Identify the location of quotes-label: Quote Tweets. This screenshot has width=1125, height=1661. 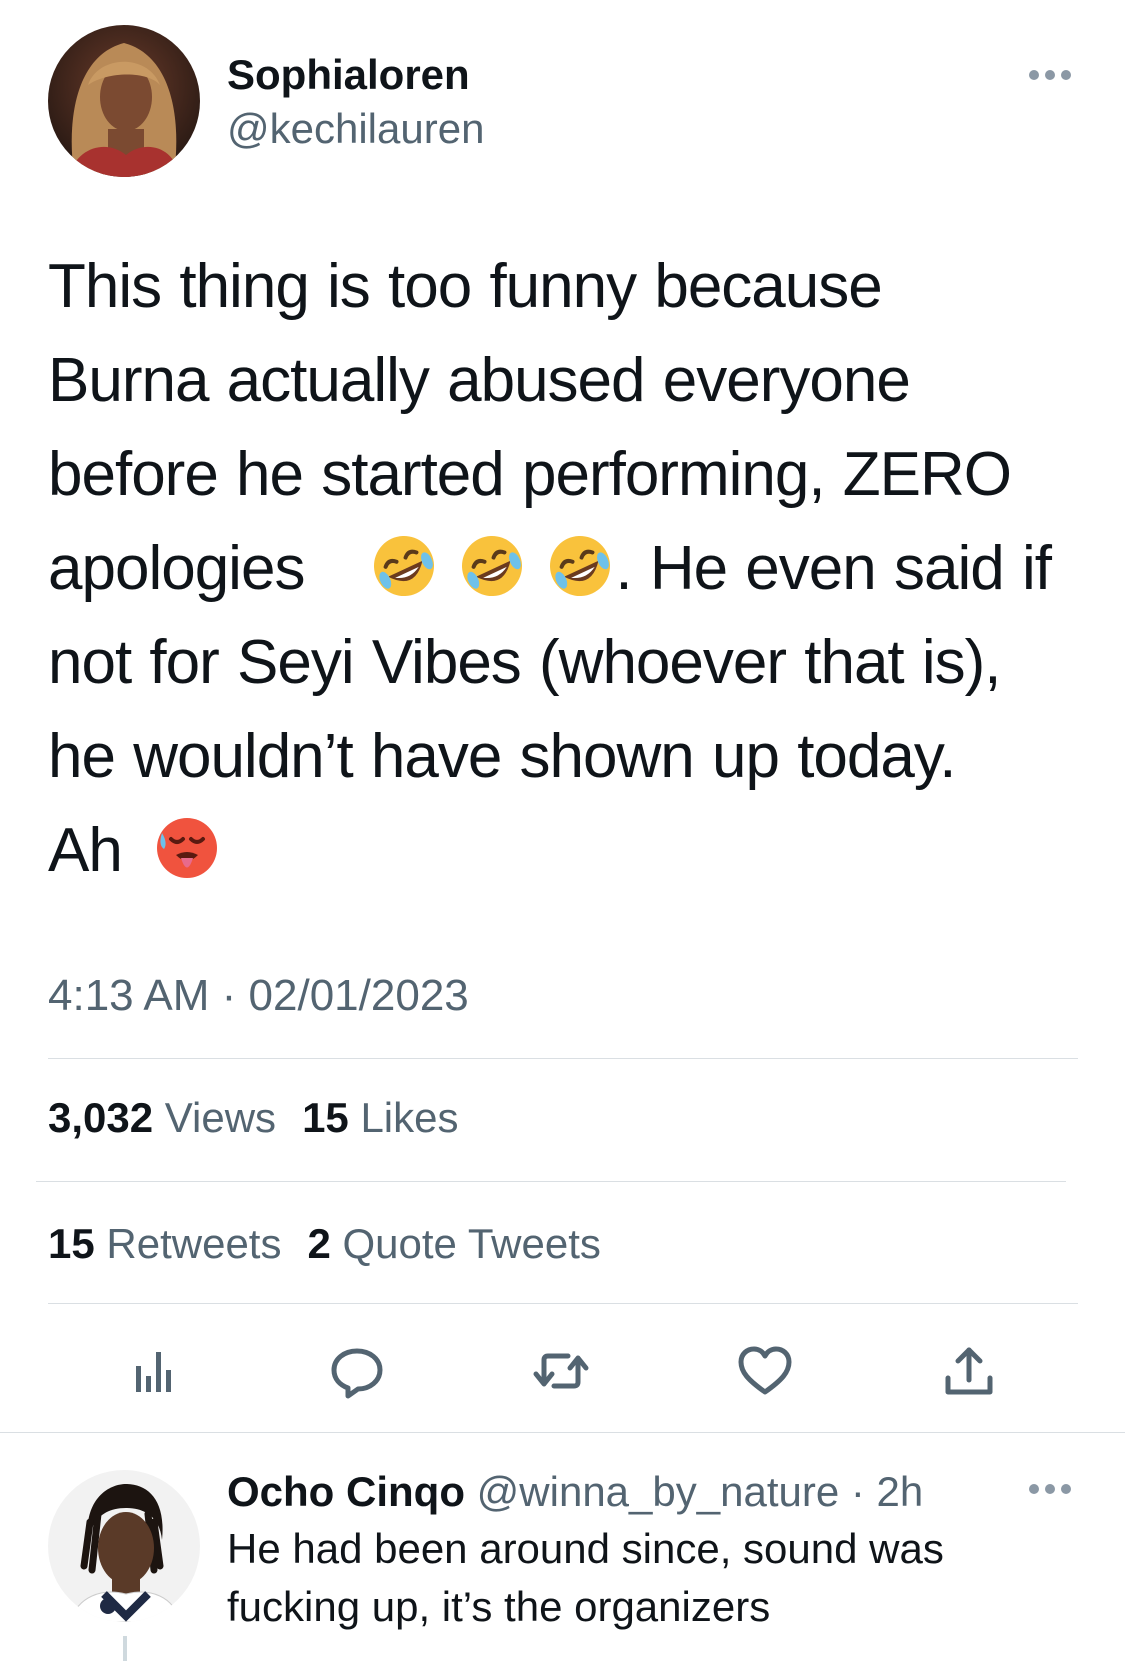
(471, 1243).